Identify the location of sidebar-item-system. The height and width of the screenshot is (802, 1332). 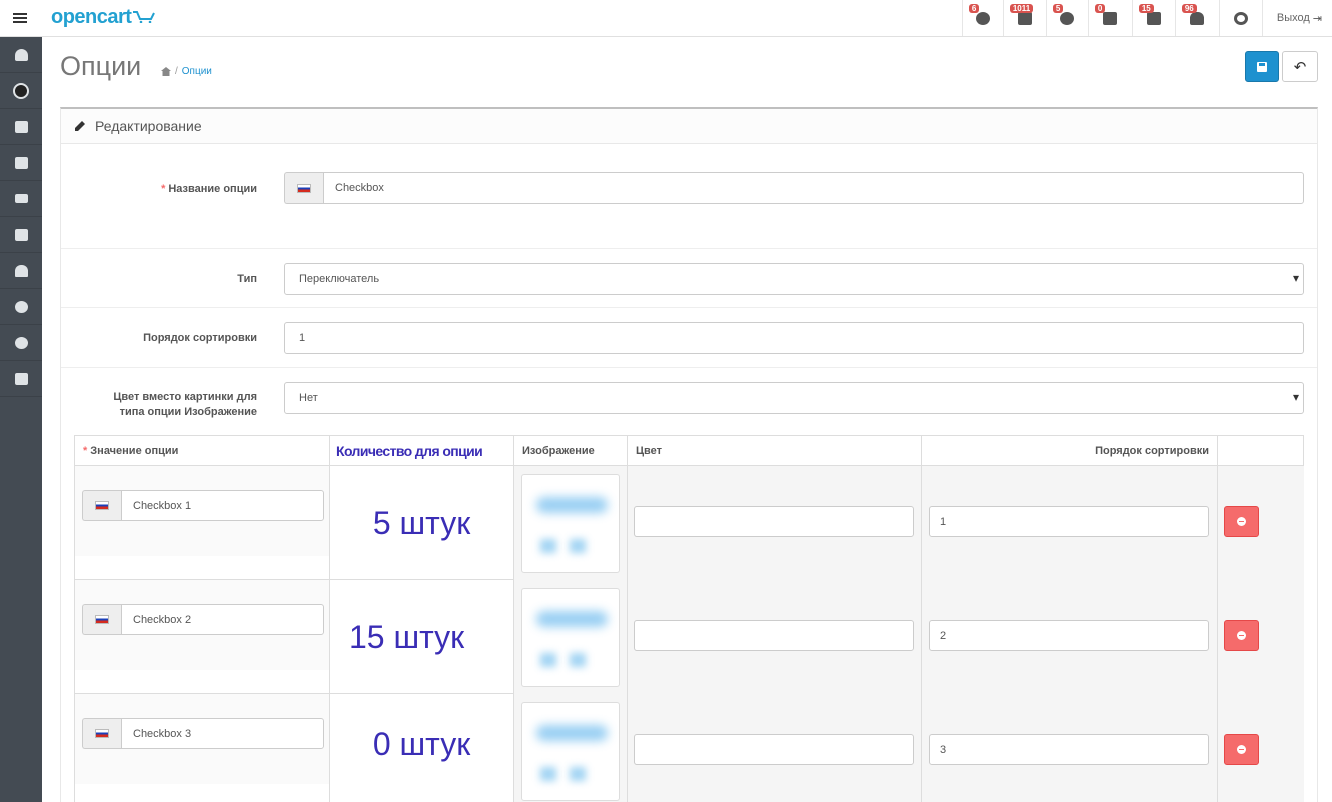
(21, 343).